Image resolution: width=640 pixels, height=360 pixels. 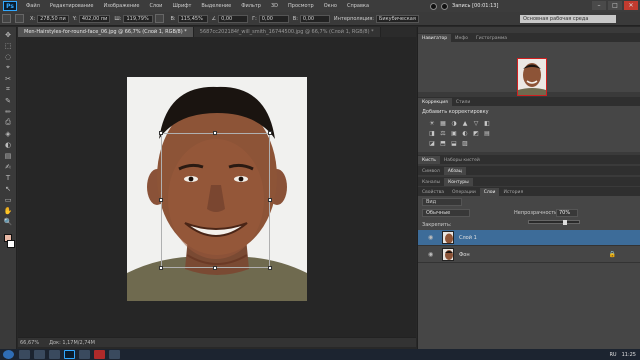 What do you see at coordinates (330, 6) in the screenshot?
I see `menu-window: Окно` at bounding box center [330, 6].